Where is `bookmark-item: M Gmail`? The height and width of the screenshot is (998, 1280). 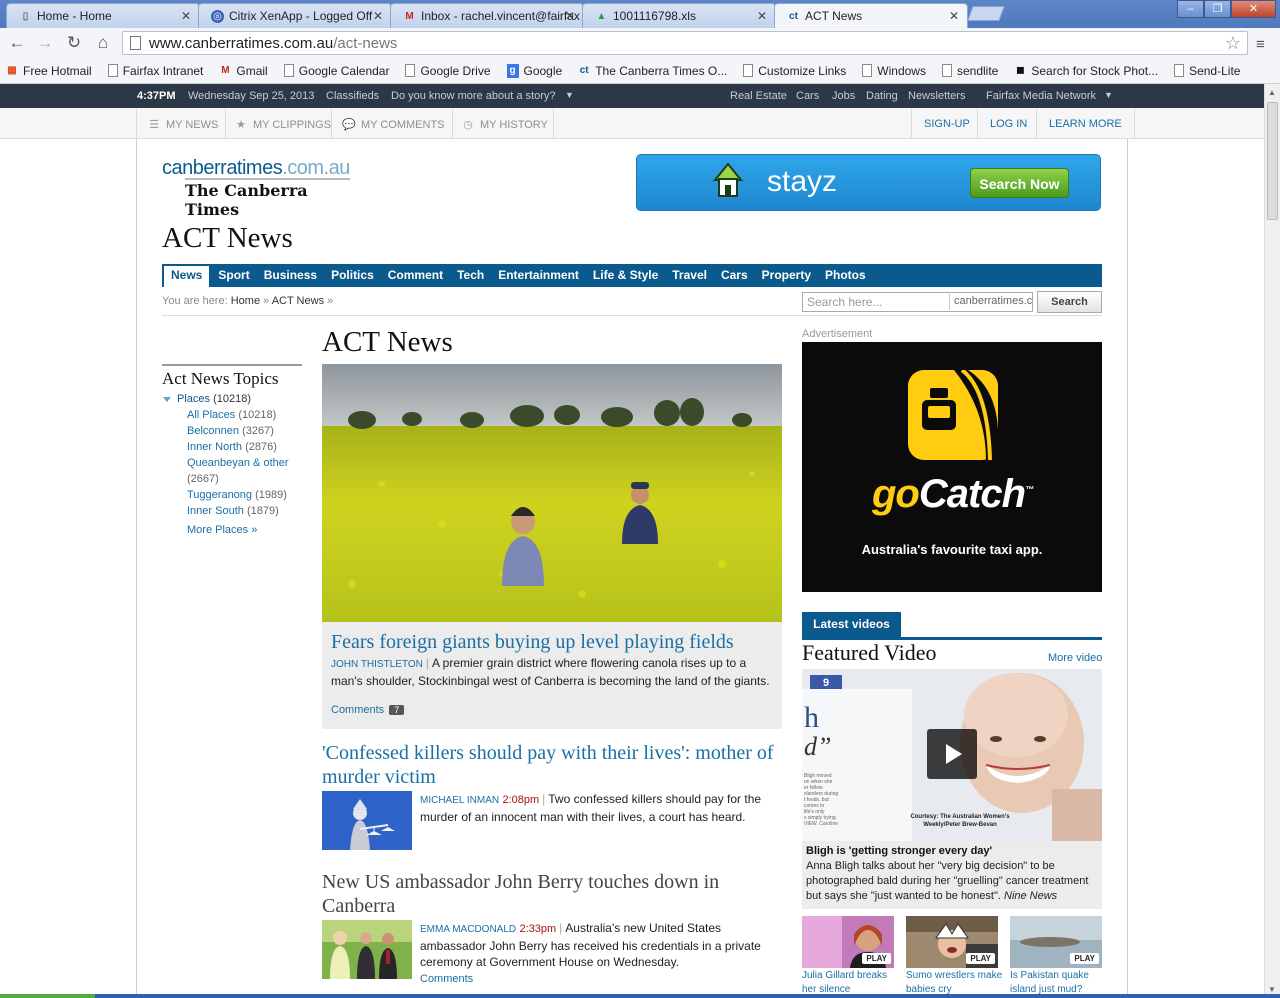 bookmark-item: M Gmail is located at coordinates (243, 71).